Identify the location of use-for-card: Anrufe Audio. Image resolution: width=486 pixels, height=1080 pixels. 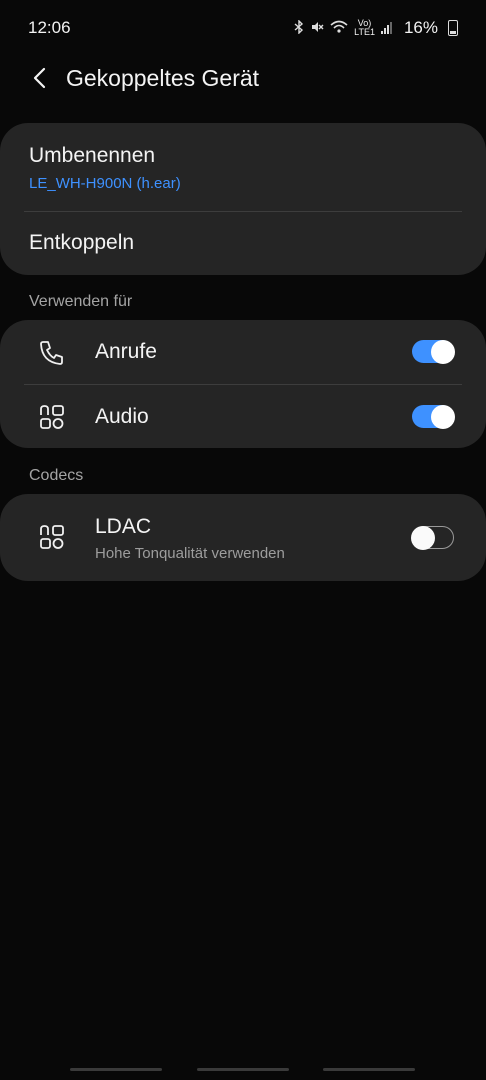
(243, 384).